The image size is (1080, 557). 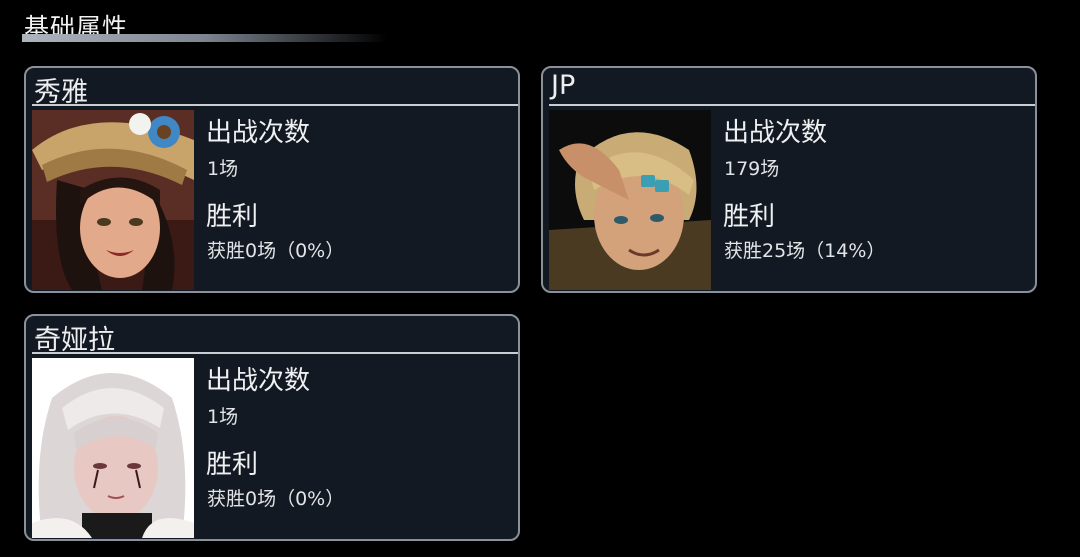 What do you see at coordinates (752, 169) in the screenshot?
I see `battles-value: 179场` at bounding box center [752, 169].